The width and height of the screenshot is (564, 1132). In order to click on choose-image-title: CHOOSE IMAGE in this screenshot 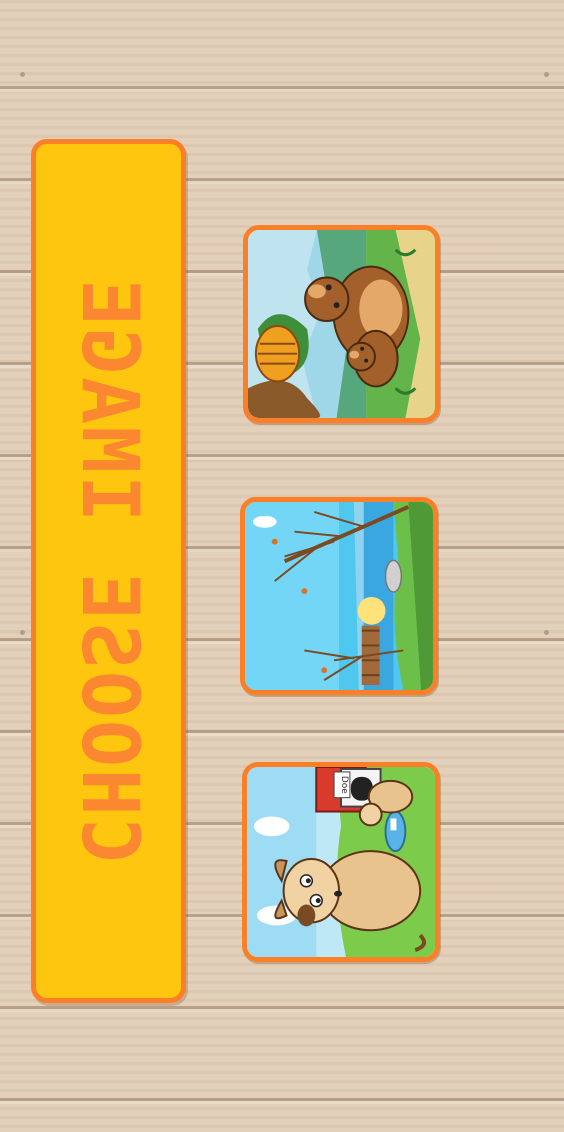, I will do `click(108, 571)`.